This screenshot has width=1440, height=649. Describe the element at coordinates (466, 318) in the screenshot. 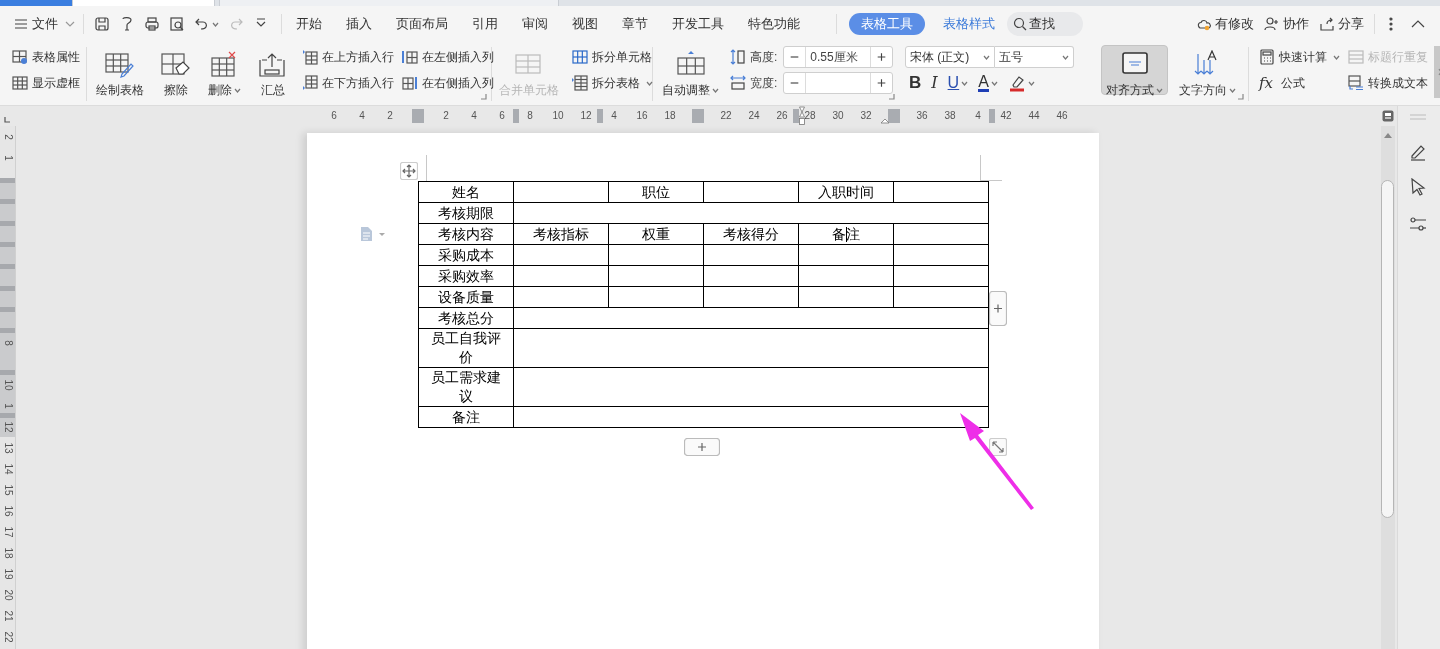

I see `table-cell: 考核总分` at that location.